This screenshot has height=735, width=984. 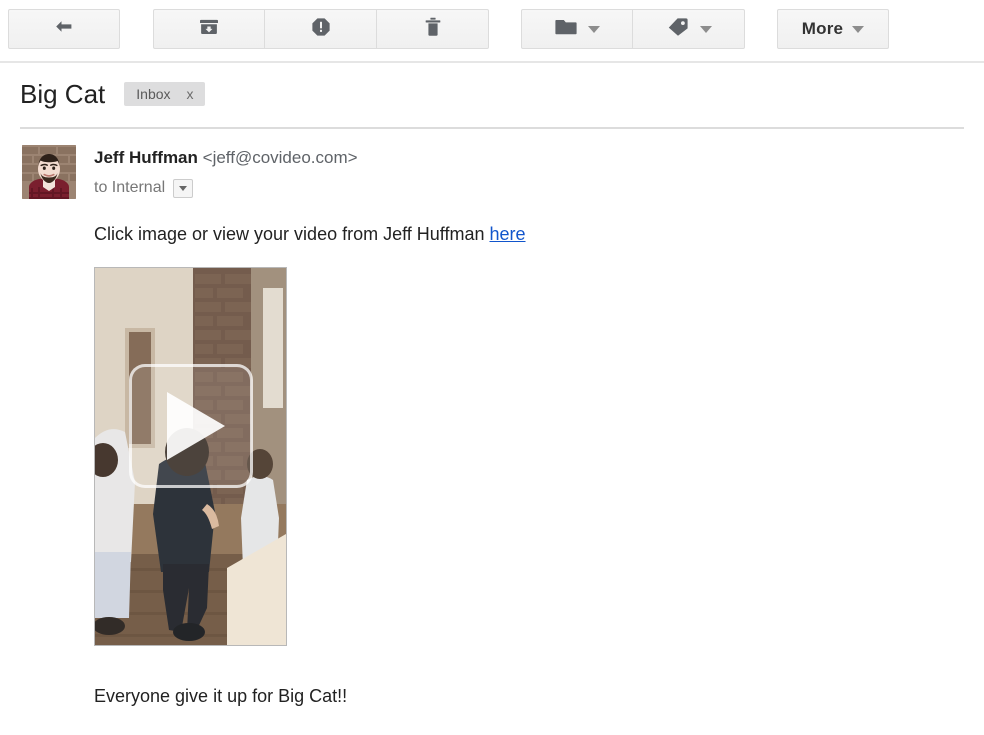 I want to click on move-to-button, so click(x=577, y=29).